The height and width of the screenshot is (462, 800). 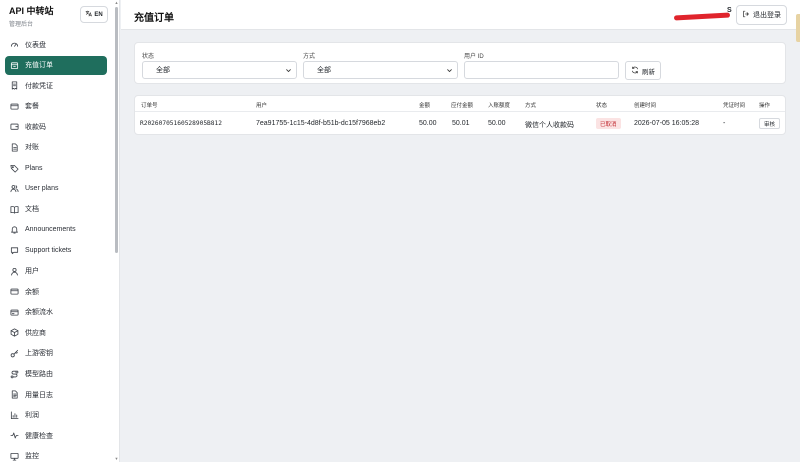 What do you see at coordinates (56, 126) in the screenshot?
I see `sidebar-item: 收款码` at bounding box center [56, 126].